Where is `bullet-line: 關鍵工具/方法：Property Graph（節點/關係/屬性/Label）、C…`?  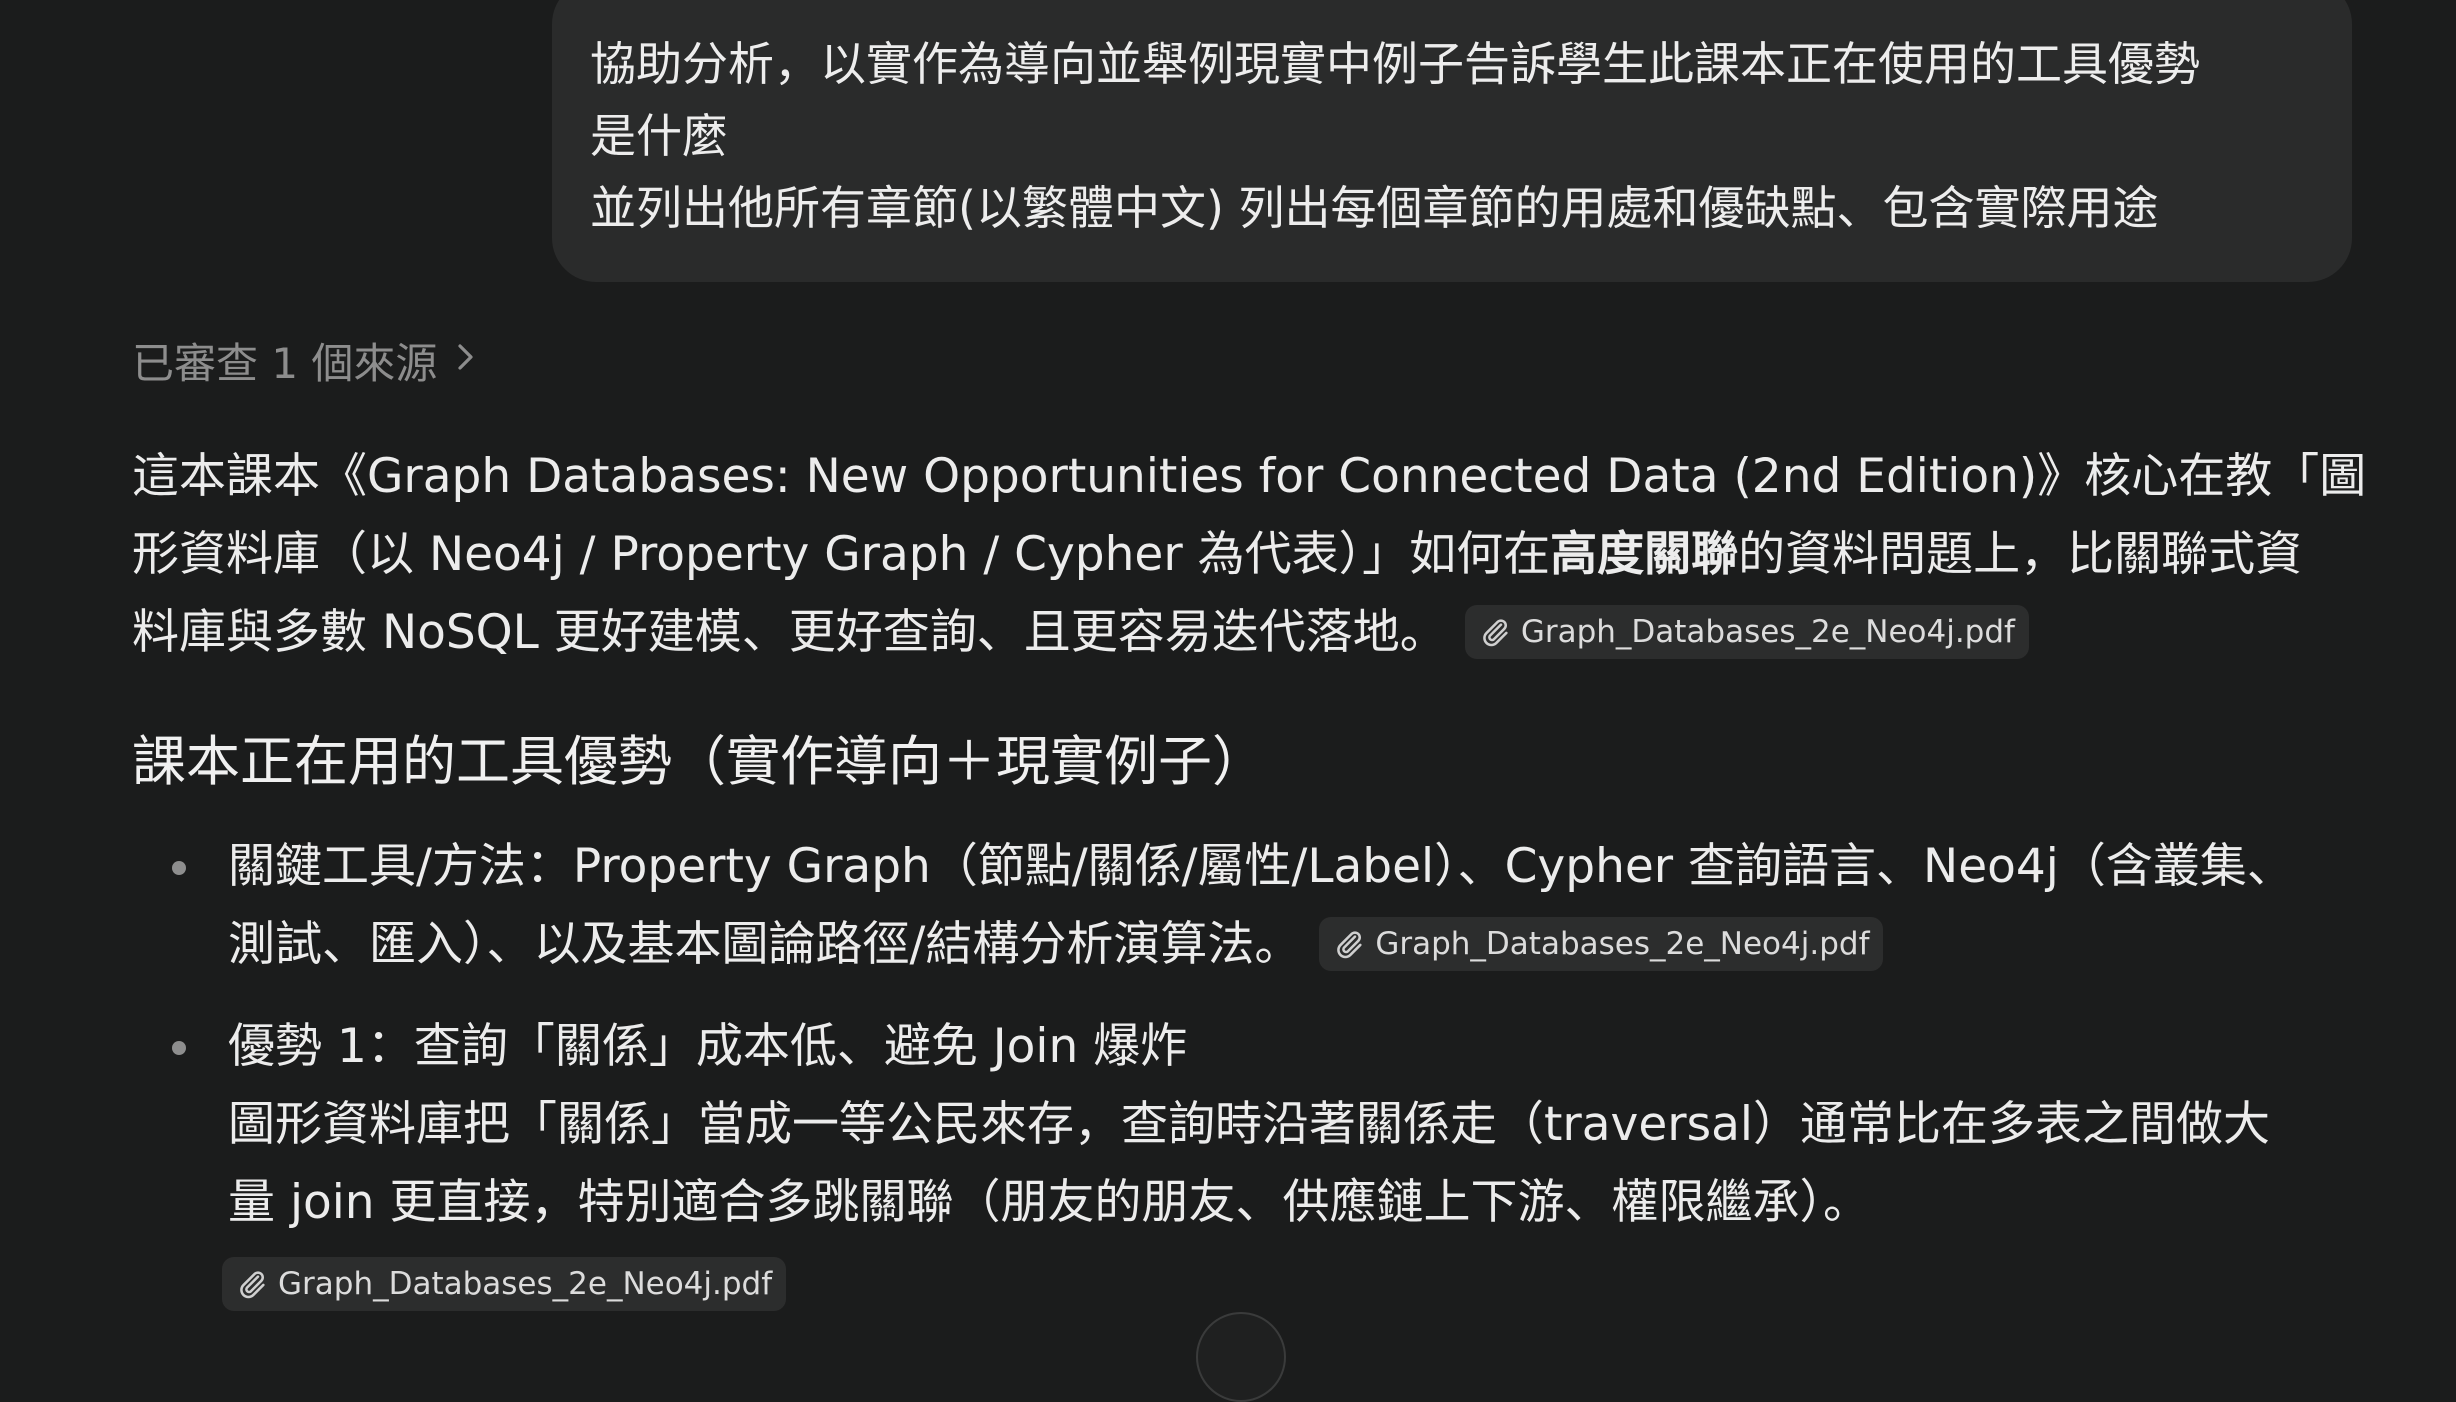
bullet-line: 關鍵工具/方法：Property Graph（節點/關係/屬性/Label）、C… is located at coordinates (1261, 866).